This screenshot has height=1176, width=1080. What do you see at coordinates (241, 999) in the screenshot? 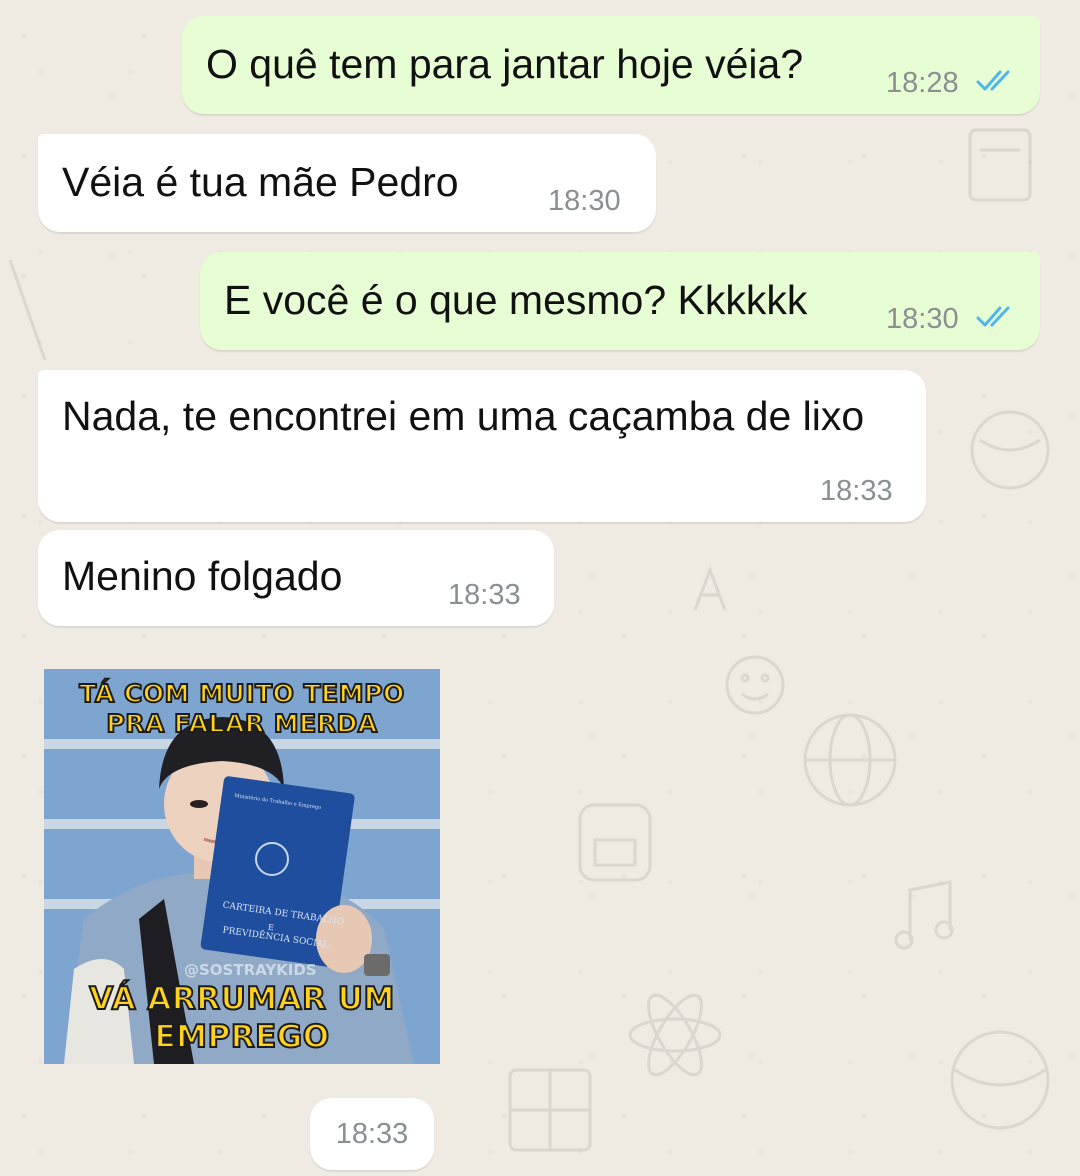
I see `sticker-caption-bottom: VÁ ARRUMAR UM` at bounding box center [241, 999].